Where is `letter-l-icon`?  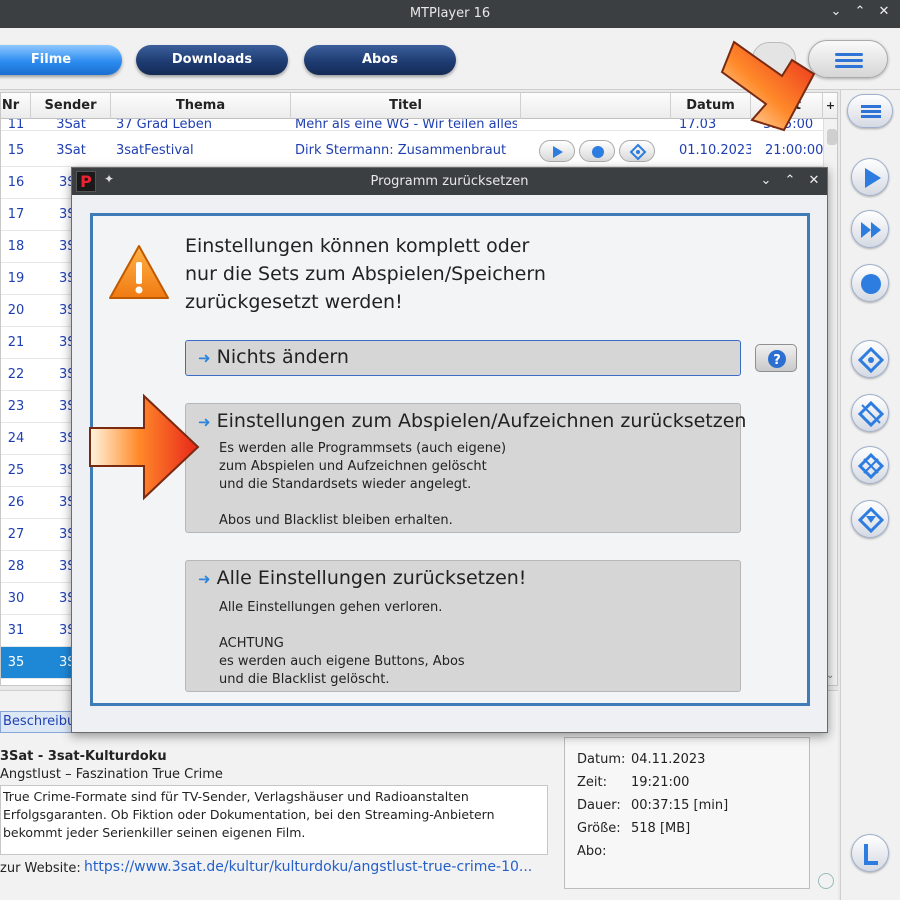
letter-l-icon is located at coordinates (871, 854).